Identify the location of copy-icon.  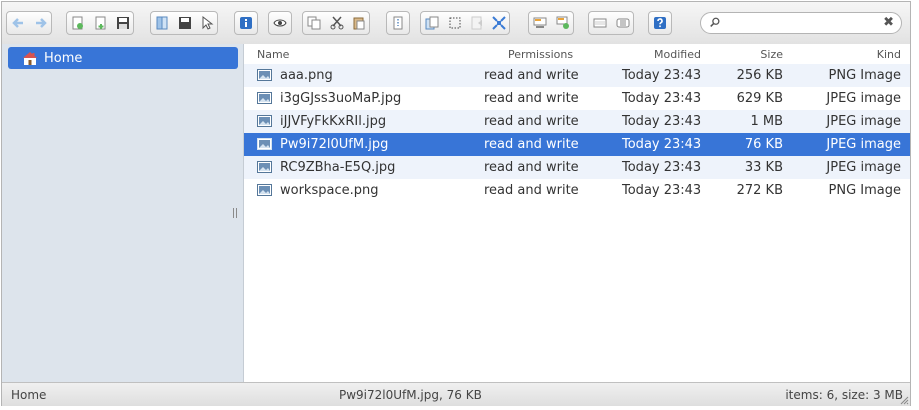
(314, 23).